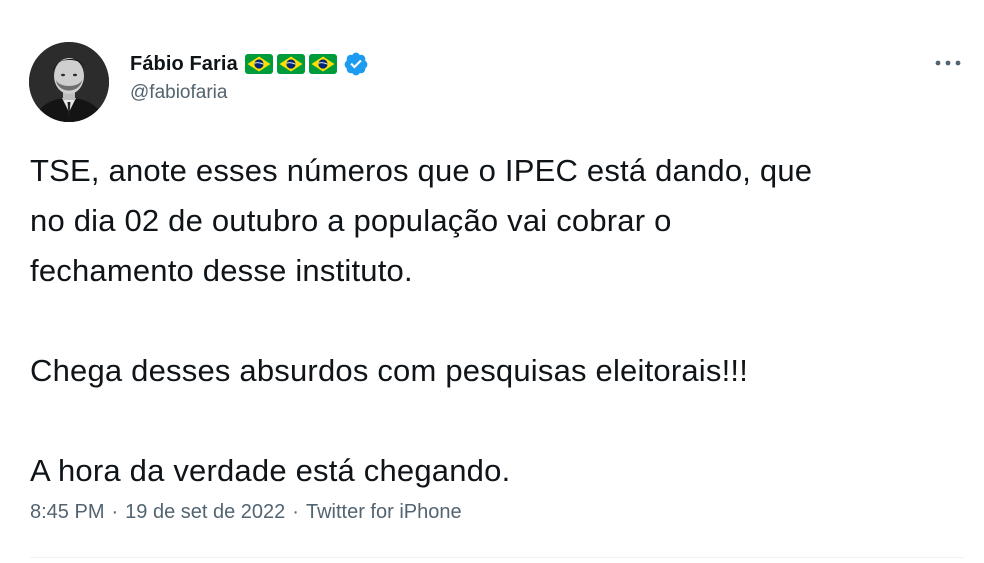  What do you see at coordinates (221, 270) in the screenshot?
I see `tweet-line: fechamento desse instituto.` at bounding box center [221, 270].